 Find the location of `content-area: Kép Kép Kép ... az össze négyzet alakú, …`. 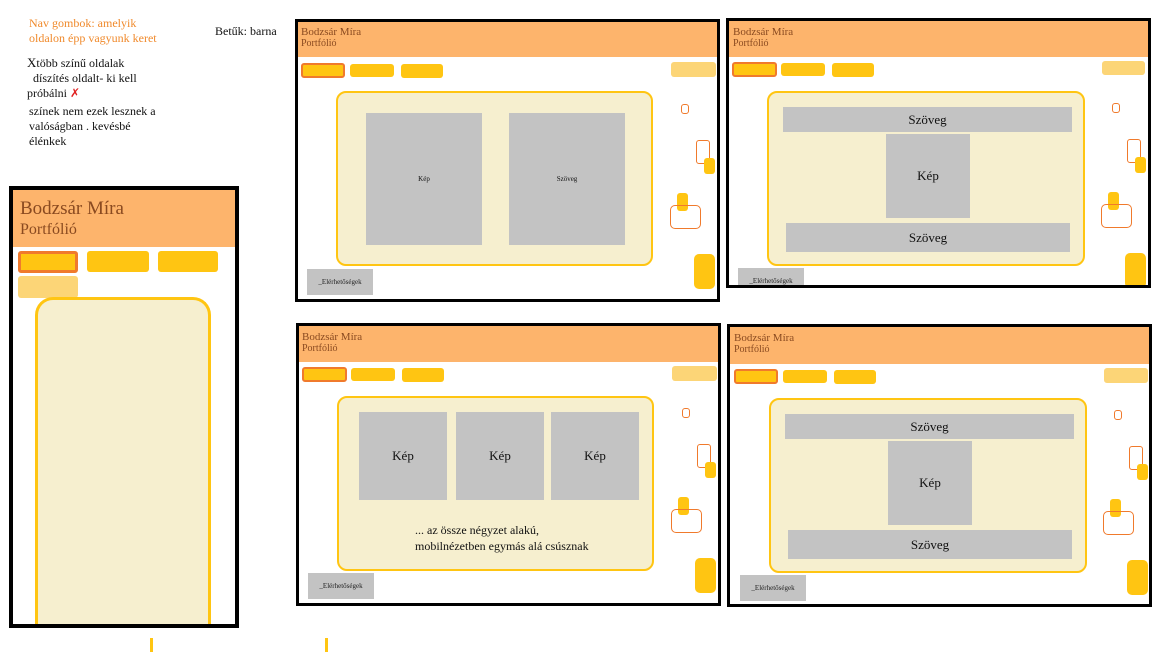

content-area: Kép Kép Kép ... az össze négyzet alakú, … is located at coordinates (495, 483).